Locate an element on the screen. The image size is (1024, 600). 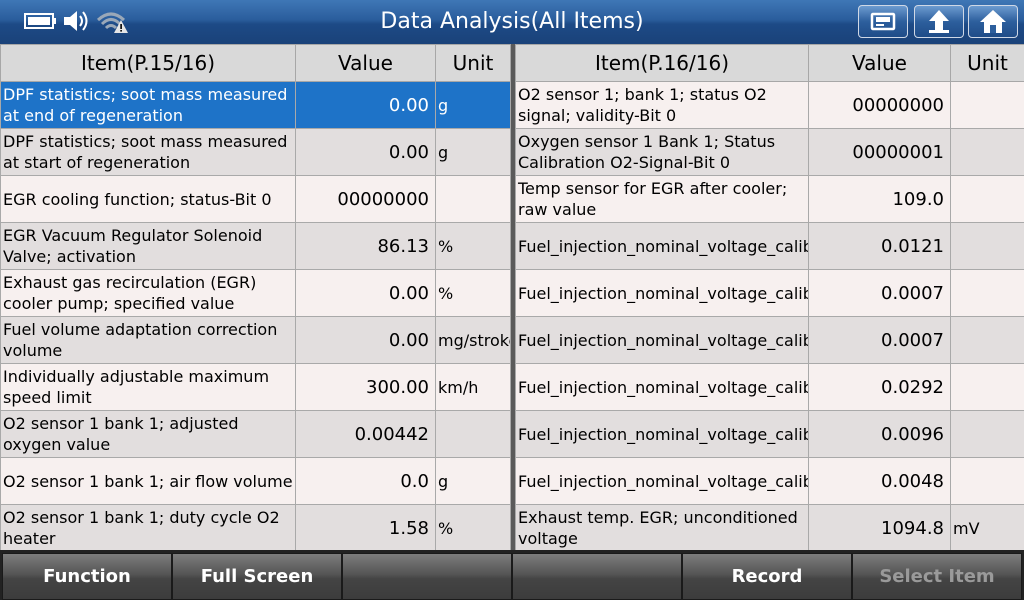
value-cell: 109.0 is located at coordinates (879, 199).